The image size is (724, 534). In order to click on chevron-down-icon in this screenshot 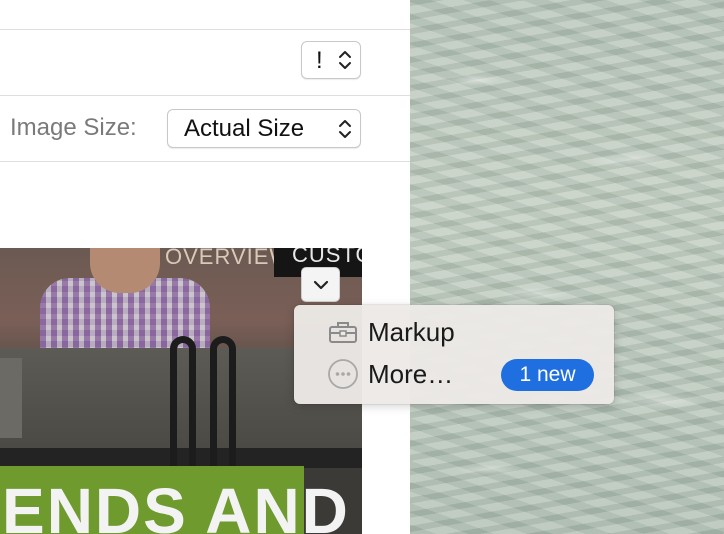, I will do `click(320, 284)`.